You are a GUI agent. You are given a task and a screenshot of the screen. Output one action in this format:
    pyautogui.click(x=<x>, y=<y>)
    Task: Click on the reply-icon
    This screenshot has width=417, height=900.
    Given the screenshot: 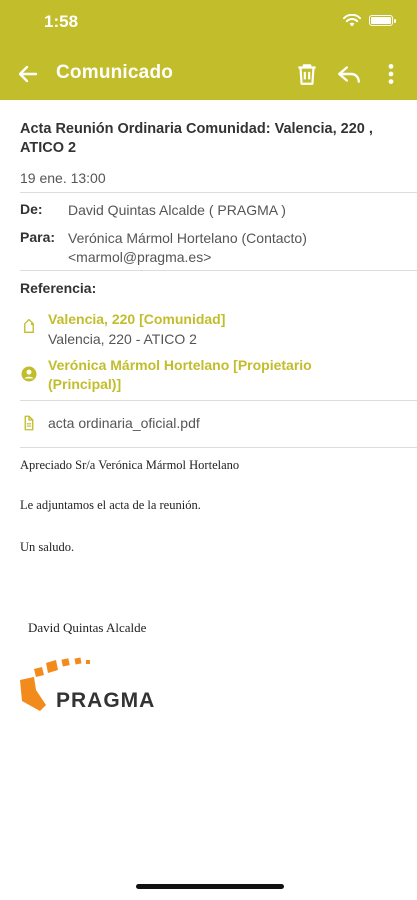 What is the action you would take?
    pyautogui.click(x=349, y=74)
    